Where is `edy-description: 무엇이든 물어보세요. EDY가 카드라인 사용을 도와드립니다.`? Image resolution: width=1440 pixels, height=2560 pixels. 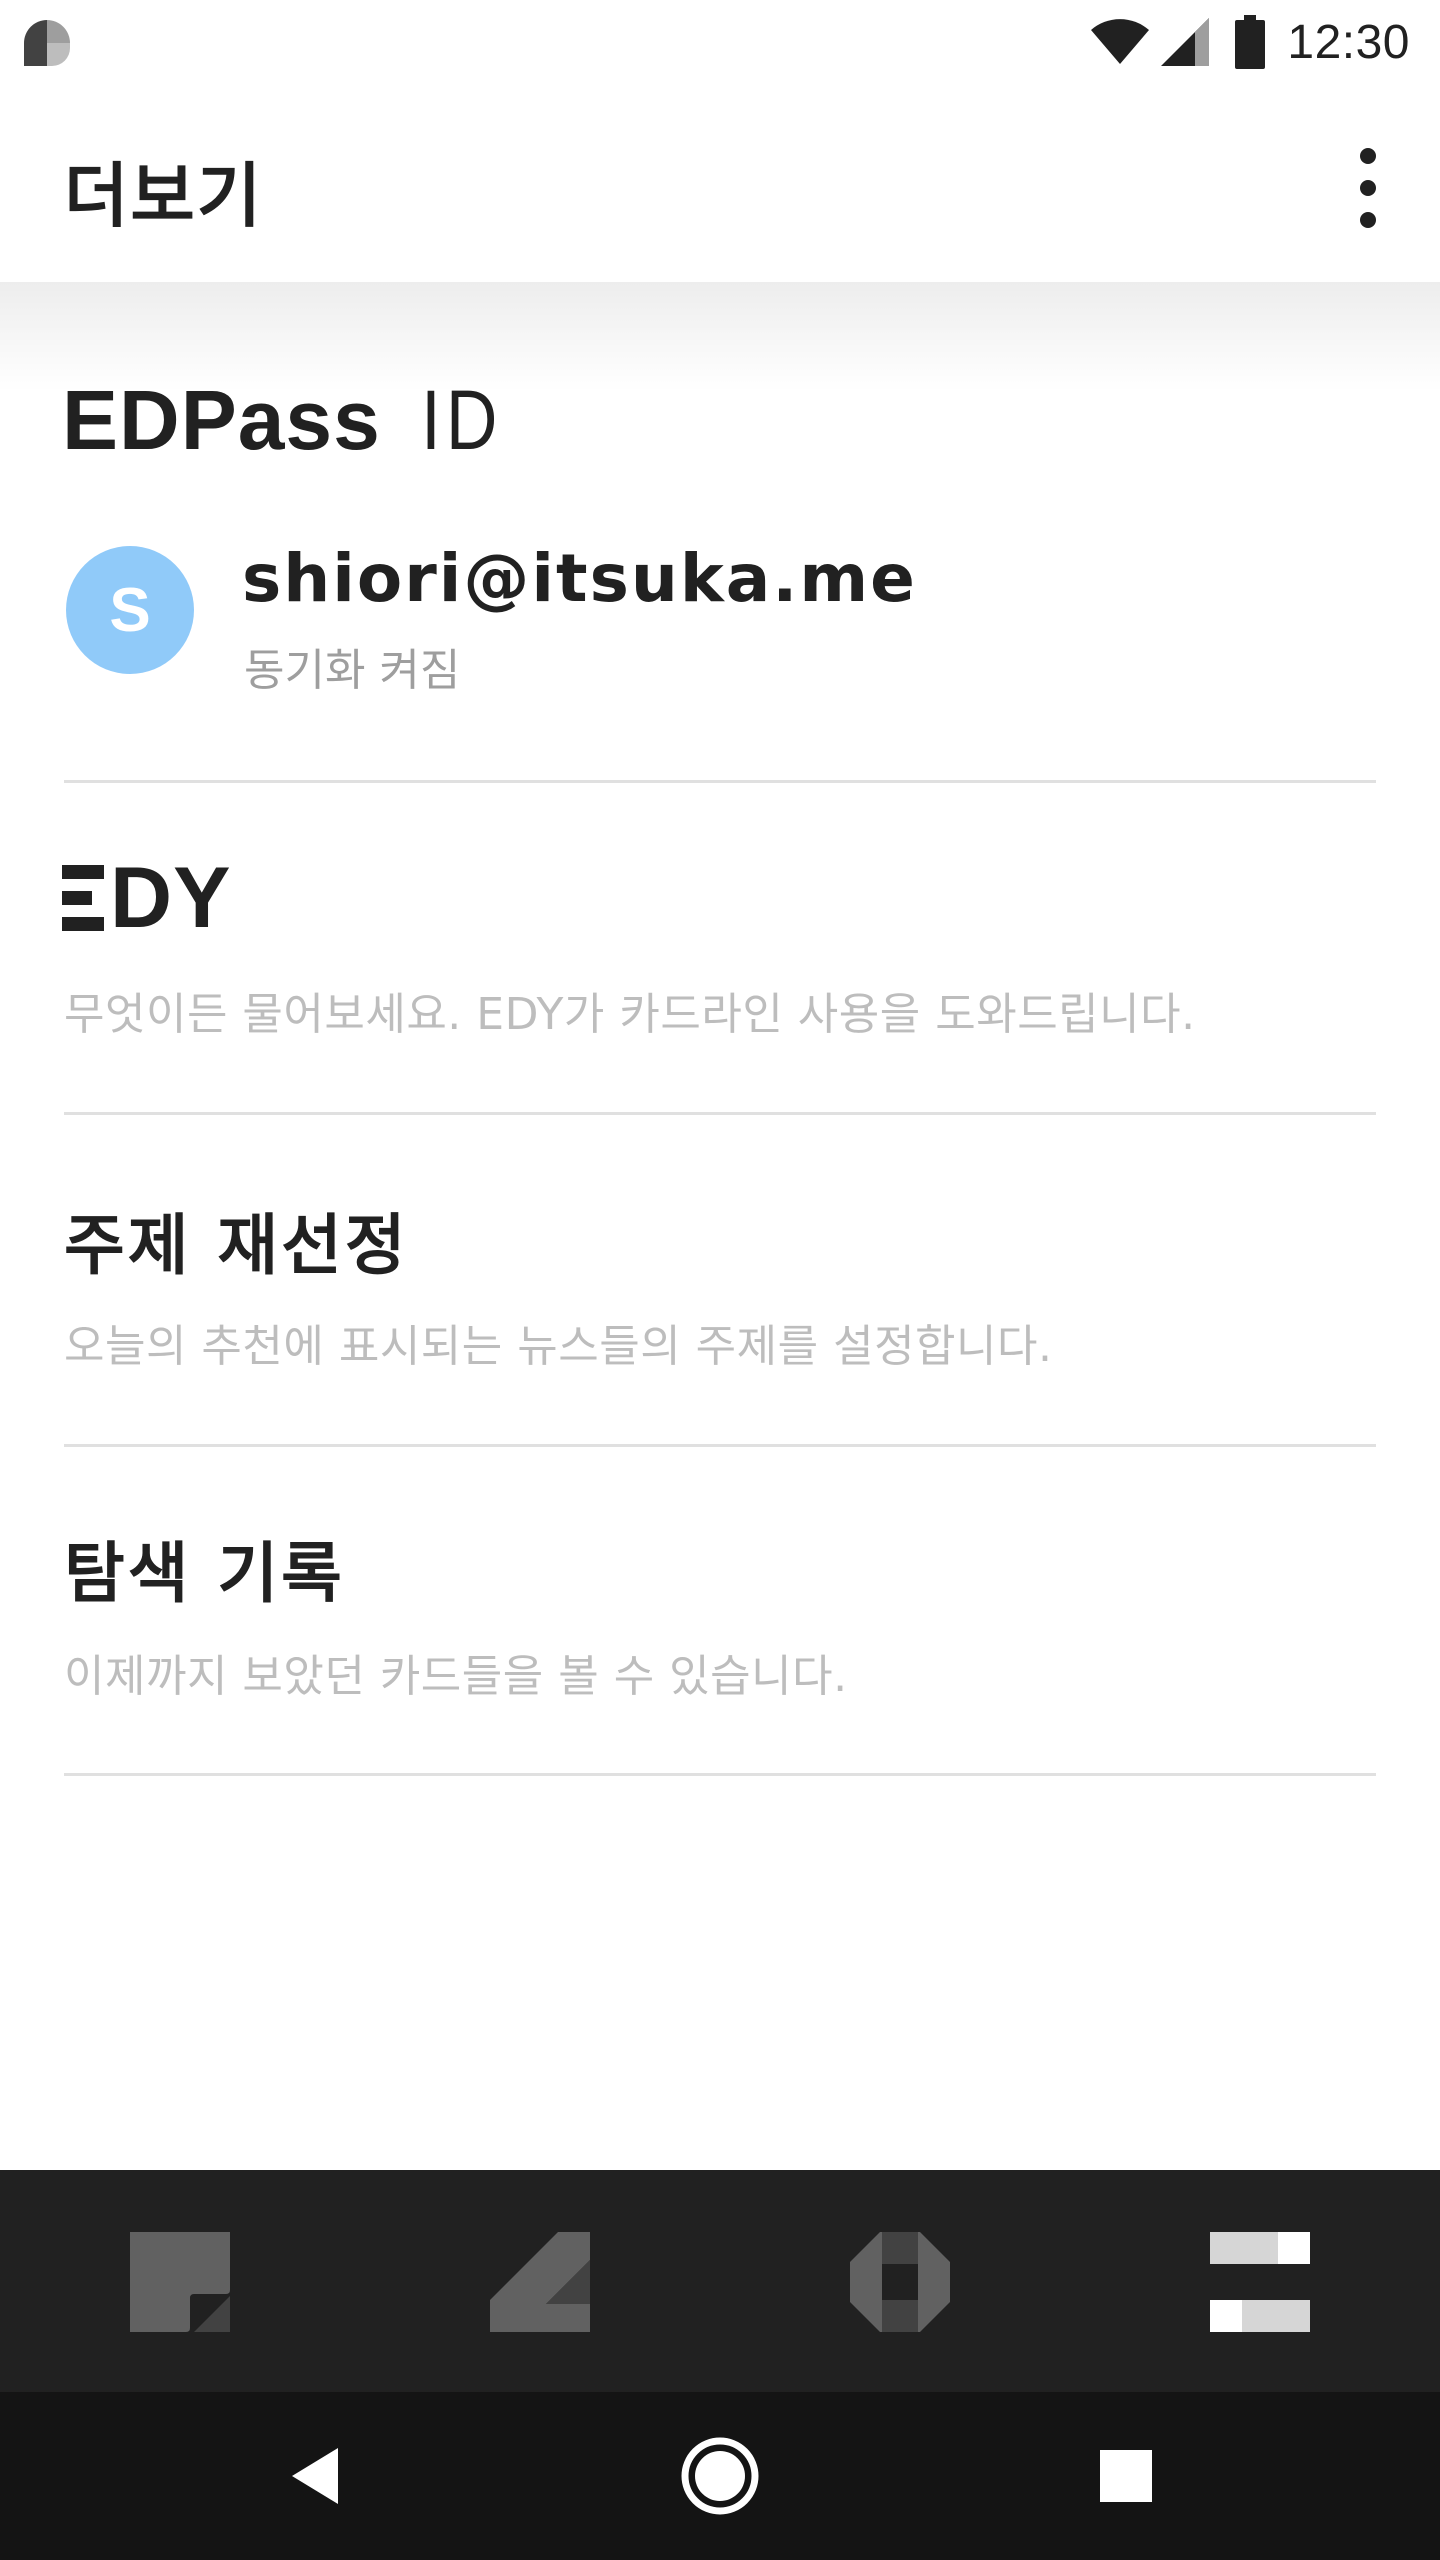
edy-description: 무엇이든 물어보세요. EDY가 카드라인 사용을 도와드립니다. is located at coordinates (630, 1014).